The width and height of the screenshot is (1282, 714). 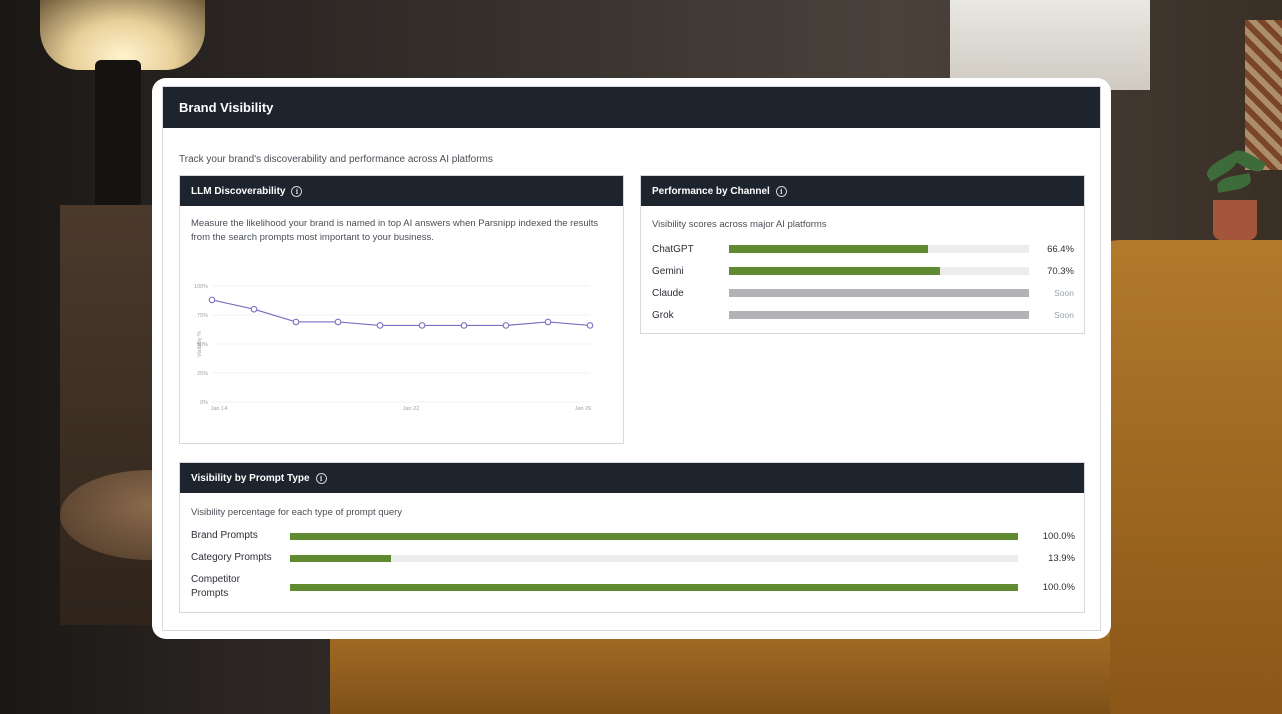 I want to click on y-tick-label: 75%, so click(x=202, y=316).